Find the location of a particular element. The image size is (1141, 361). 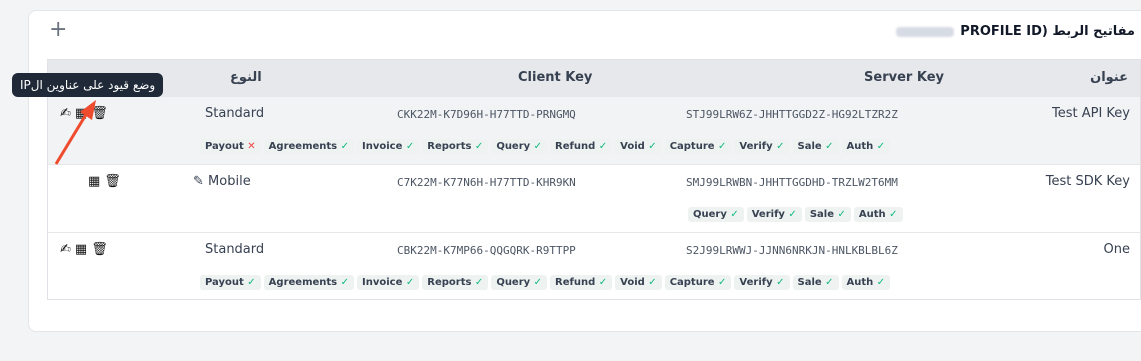

mobile-edit-icon: ✎ is located at coordinates (198, 181).